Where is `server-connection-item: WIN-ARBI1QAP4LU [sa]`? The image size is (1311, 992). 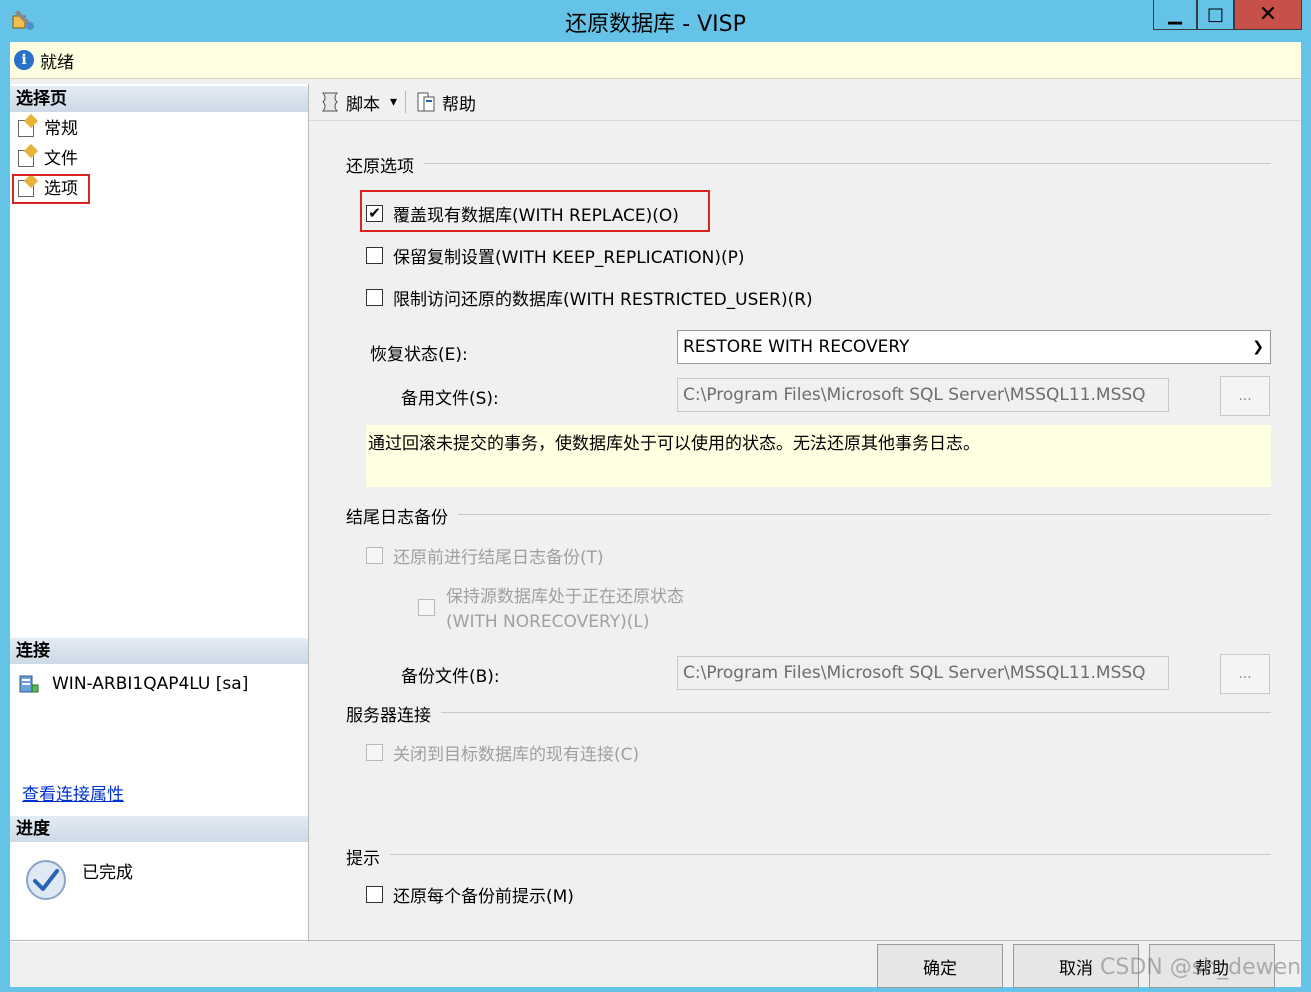 server-connection-item: WIN-ARBI1QAP4LU [sa] is located at coordinates (133, 684).